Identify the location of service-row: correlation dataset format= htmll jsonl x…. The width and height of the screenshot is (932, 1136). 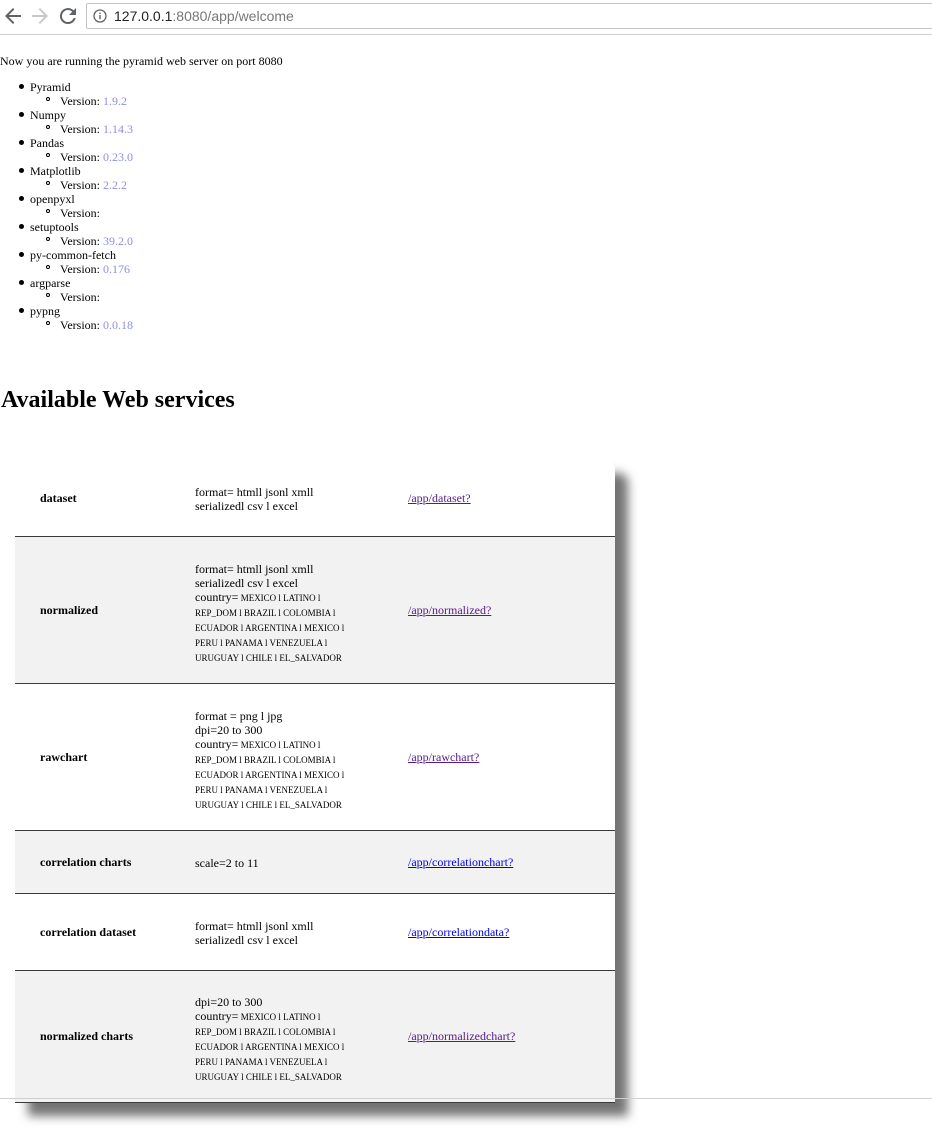
(315, 932).